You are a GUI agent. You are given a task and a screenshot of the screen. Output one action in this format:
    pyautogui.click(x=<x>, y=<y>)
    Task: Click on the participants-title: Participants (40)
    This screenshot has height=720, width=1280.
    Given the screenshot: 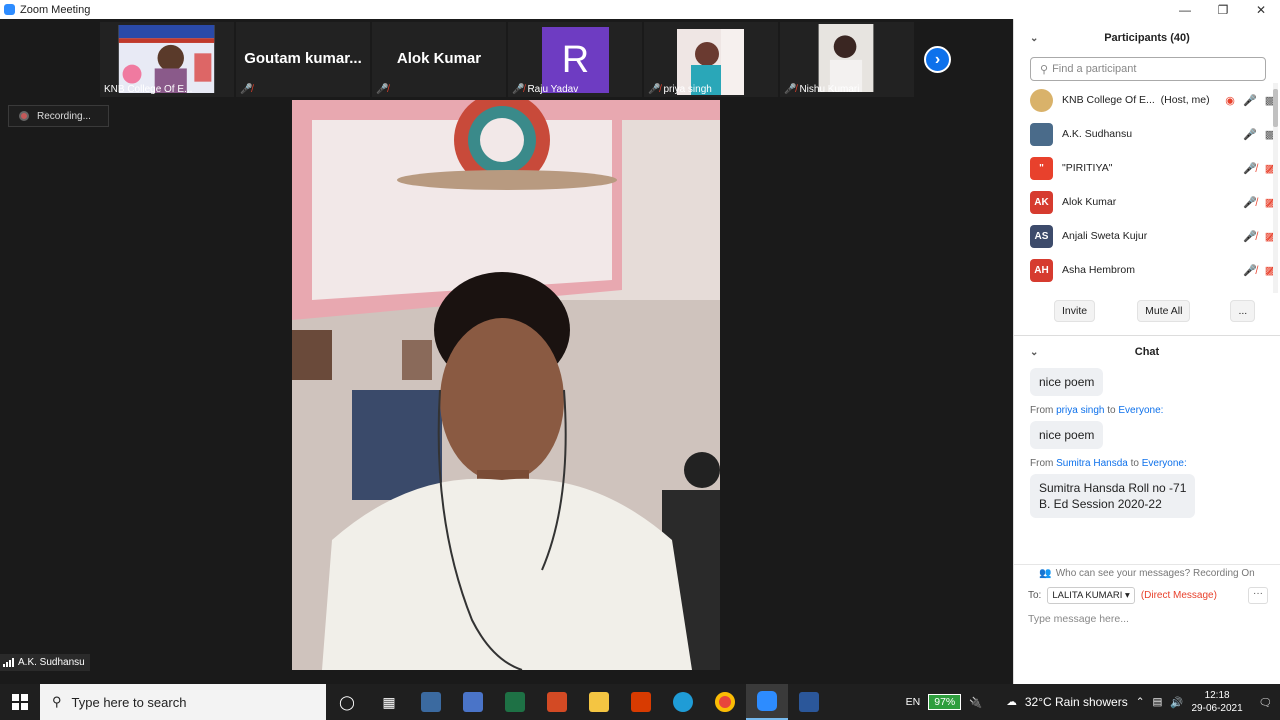 What is the action you would take?
    pyautogui.click(x=1147, y=38)
    